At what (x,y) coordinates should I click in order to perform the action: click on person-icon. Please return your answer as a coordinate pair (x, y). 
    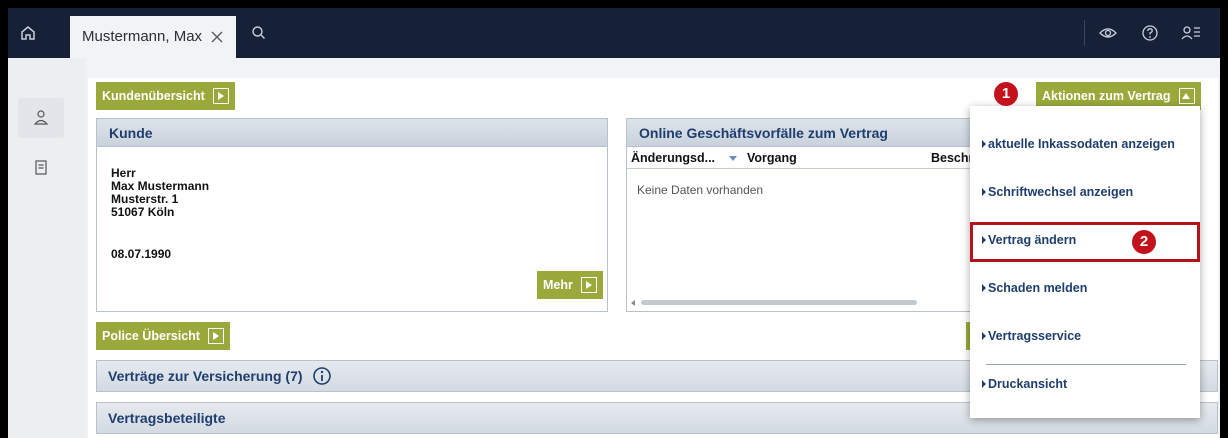
    Looking at the image, I should click on (41, 117).